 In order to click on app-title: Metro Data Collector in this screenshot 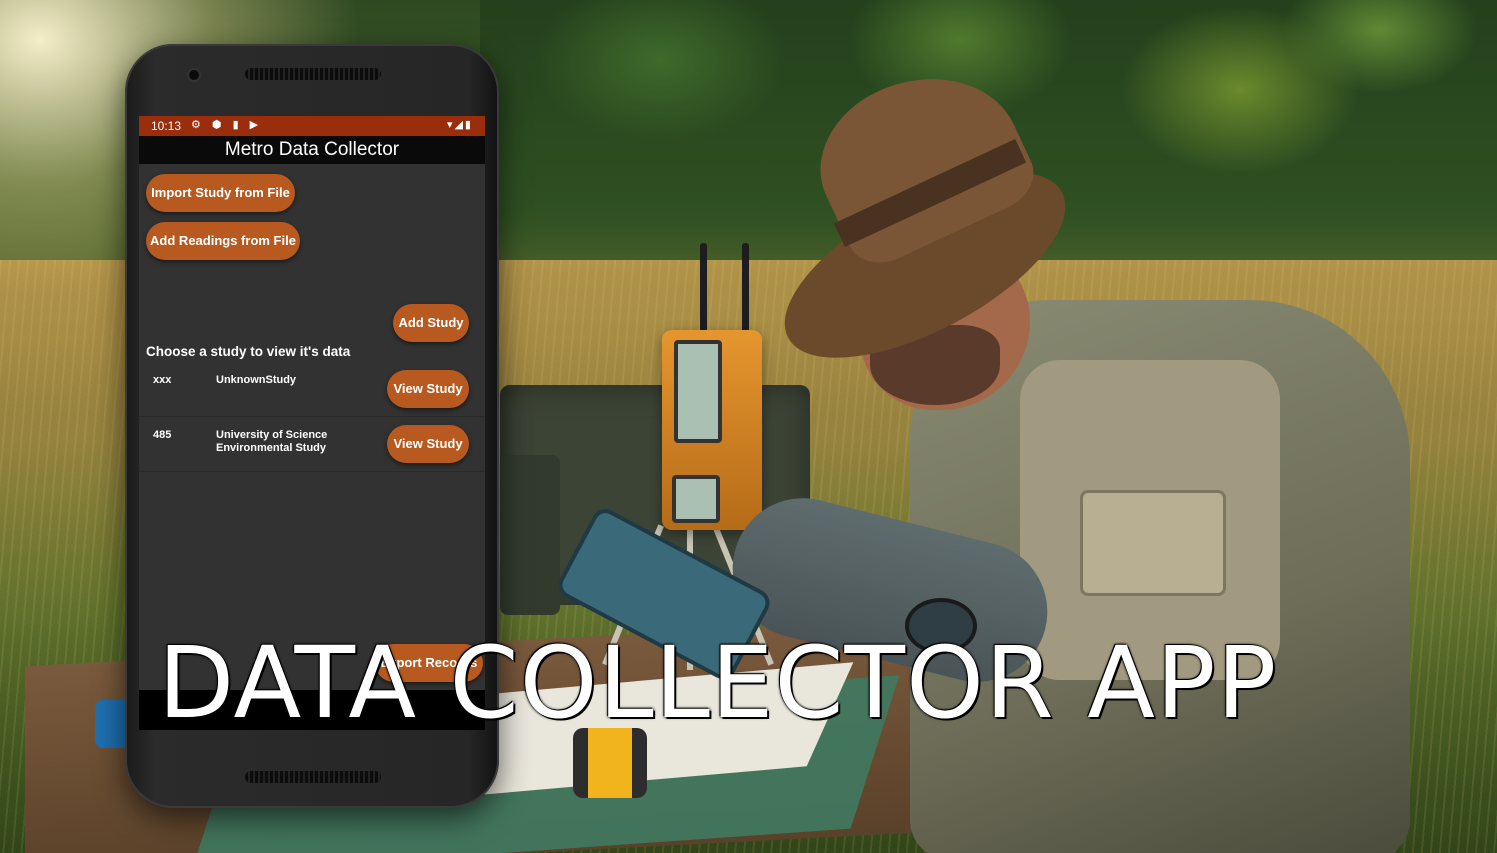, I will do `click(312, 149)`.